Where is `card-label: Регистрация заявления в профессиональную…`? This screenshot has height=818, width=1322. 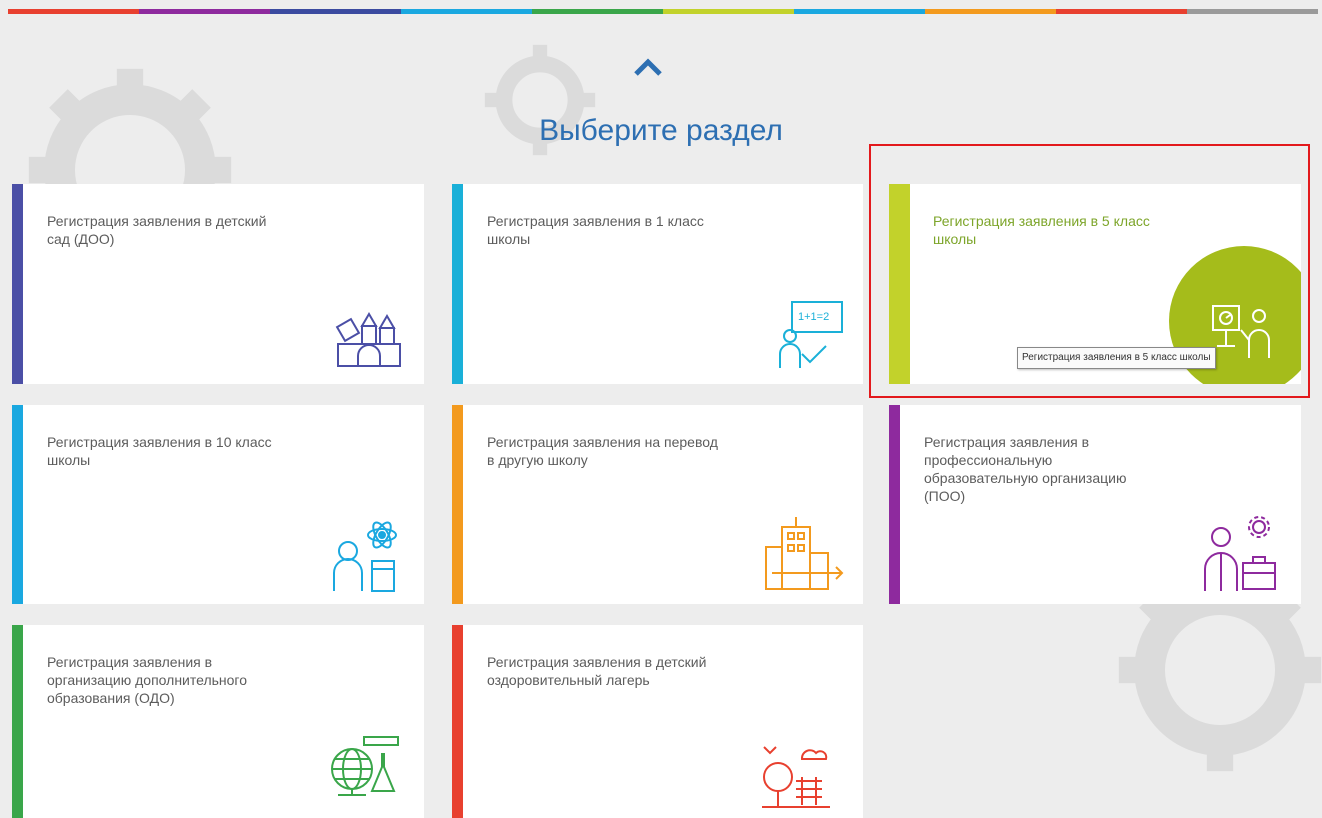
card-label: Регистрация заявления в профессиональную… is located at coordinates (1025, 469).